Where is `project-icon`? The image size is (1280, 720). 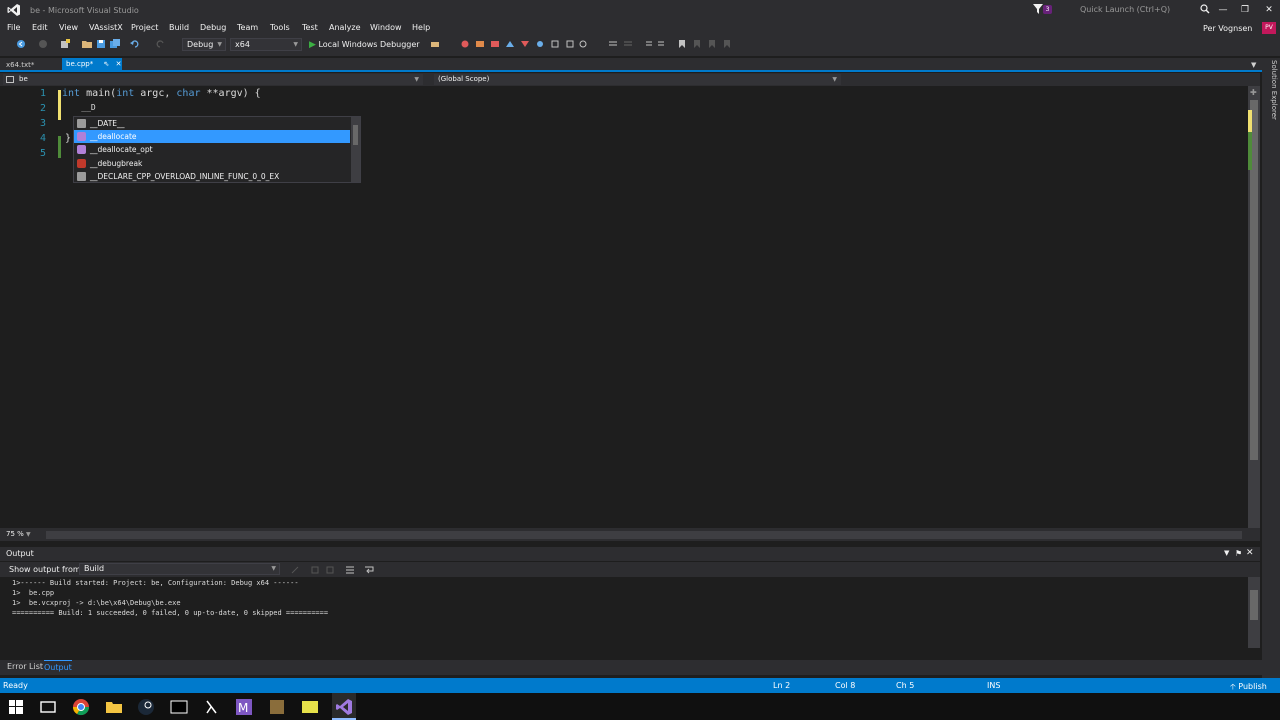 project-icon is located at coordinates (10, 79).